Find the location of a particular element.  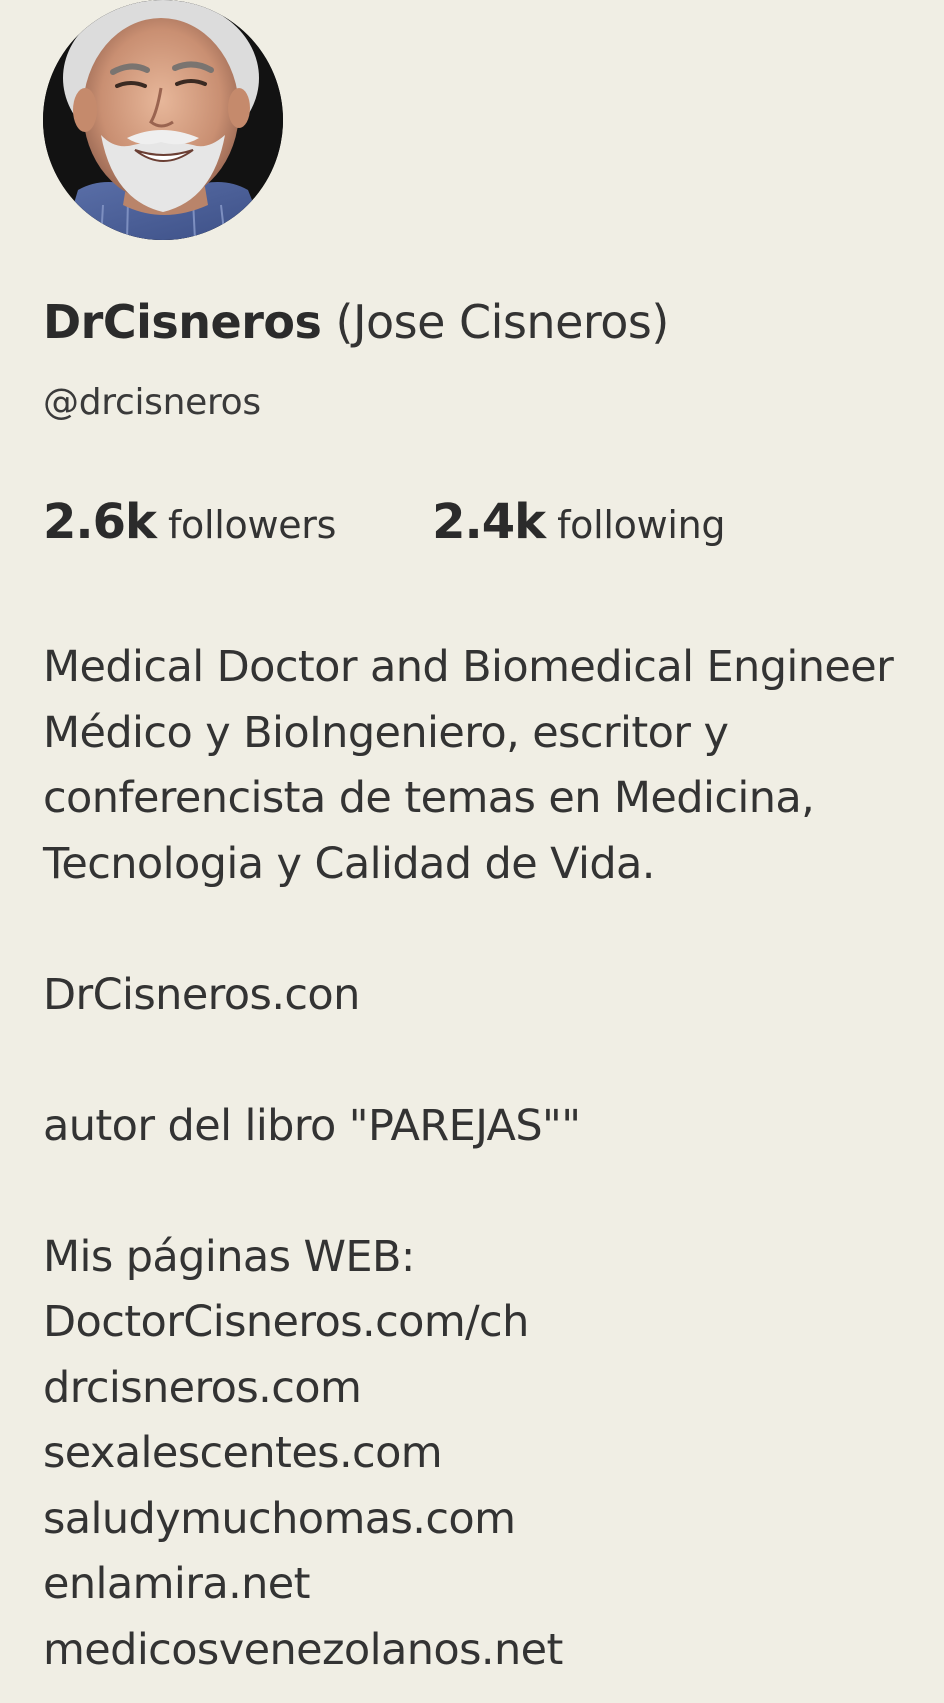

bio-link: DoctorCisneros.com/ch is located at coordinates (286, 1322).